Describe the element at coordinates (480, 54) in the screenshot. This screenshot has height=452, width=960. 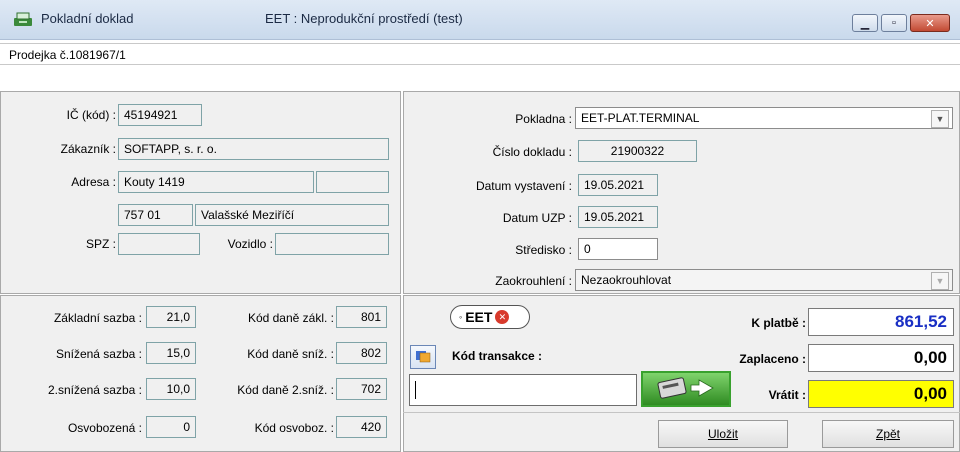
I see `document-subtitle-bar: Prodejka č.1081967/1` at that location.